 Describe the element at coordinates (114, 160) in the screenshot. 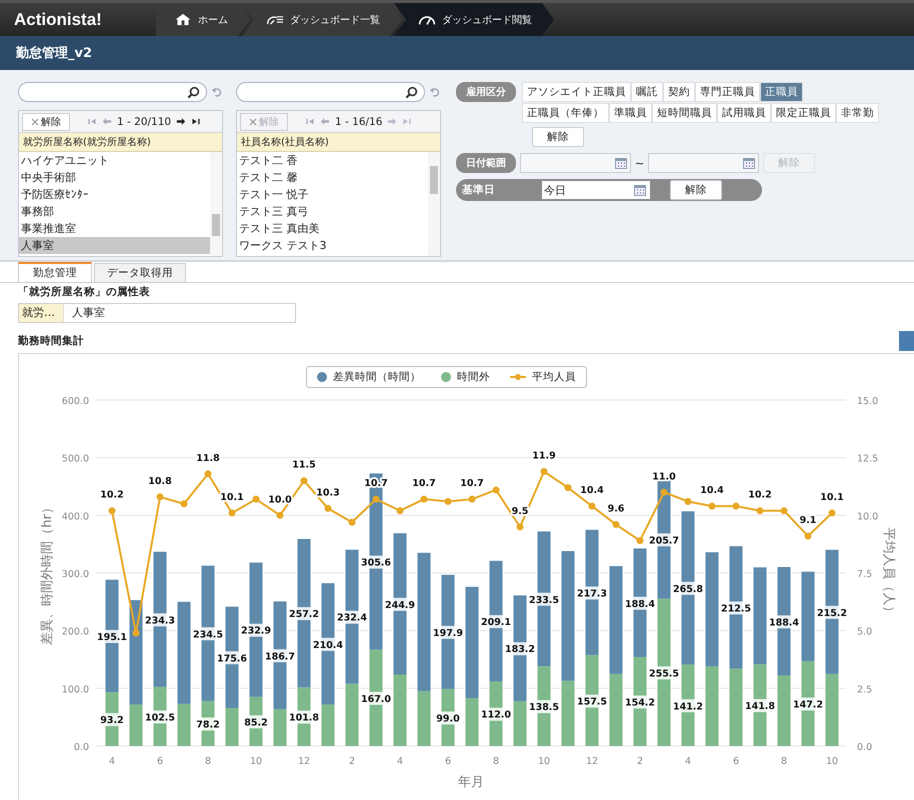

I see `list-item: ハイケアユニット` at that location.